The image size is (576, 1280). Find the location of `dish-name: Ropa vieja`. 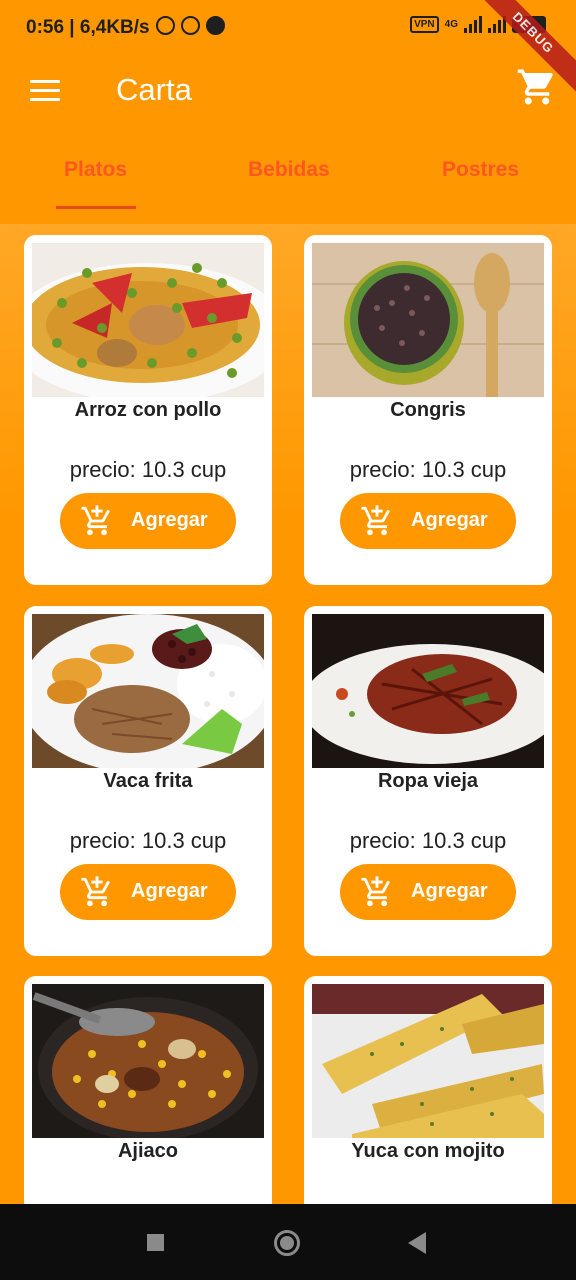

dish-name: Ropa vieja is located at coordinates (428, 781).